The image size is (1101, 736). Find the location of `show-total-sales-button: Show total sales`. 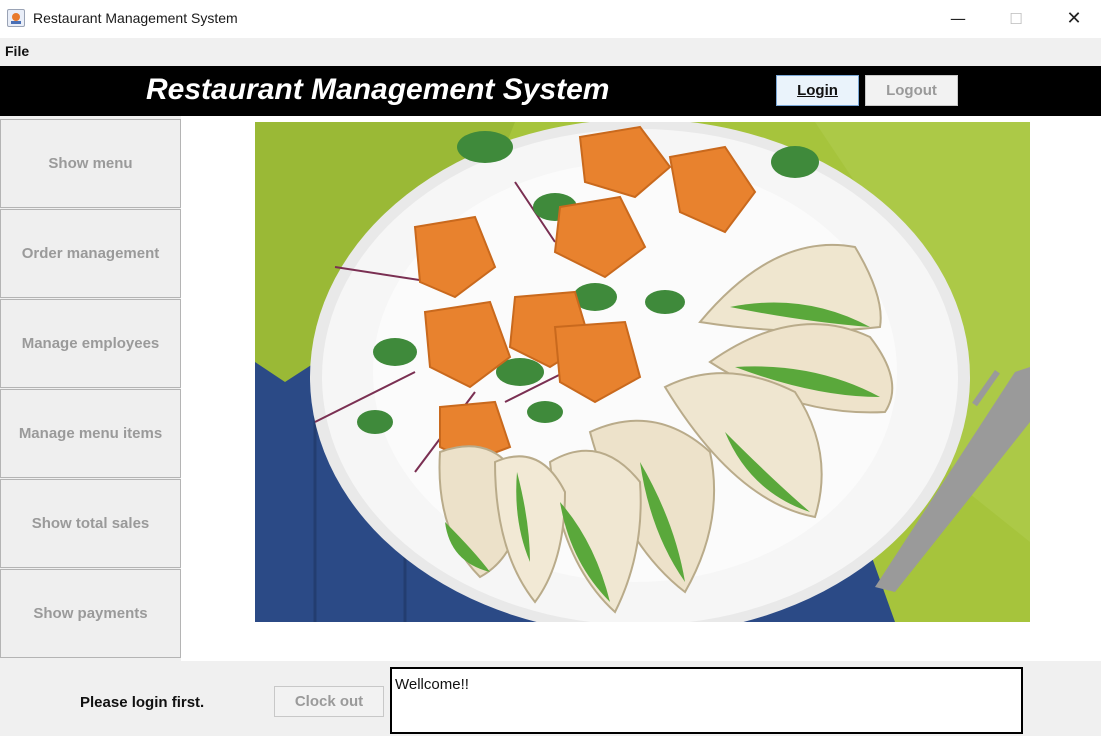

show-total-sales-button: Show total sales is located at coordinates (90, 523).